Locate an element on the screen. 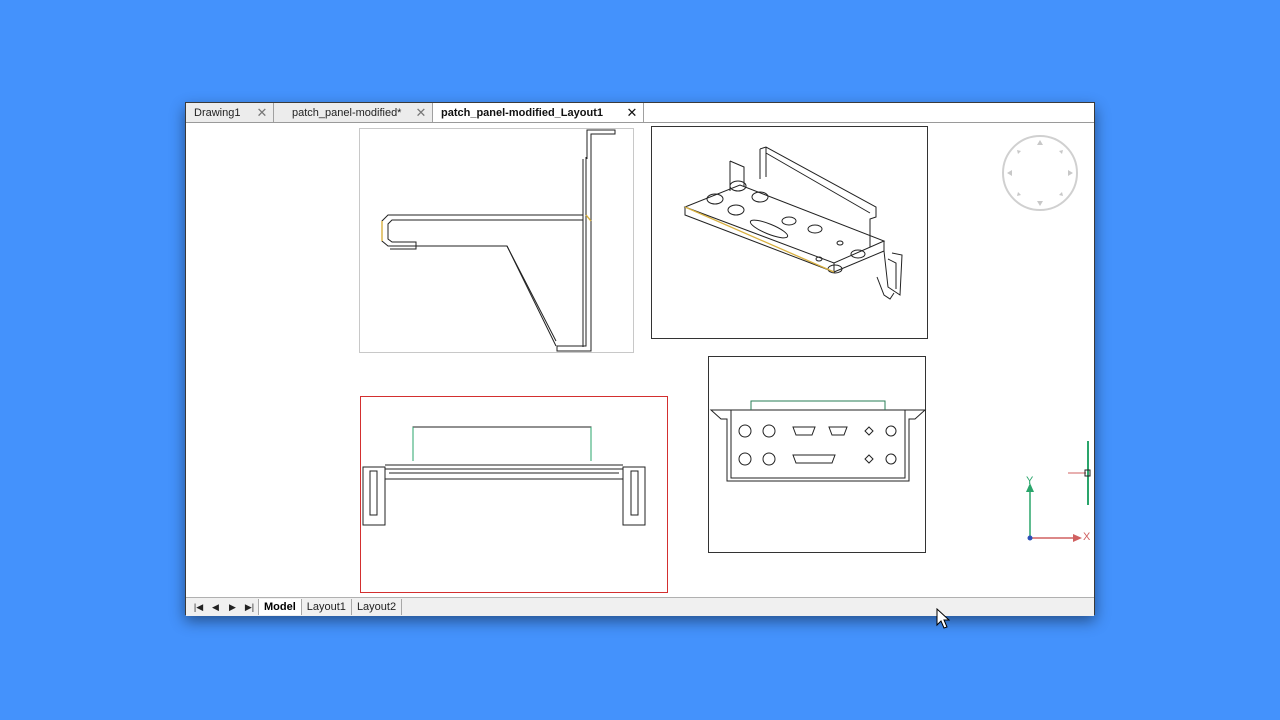 This screenshot has width=1280, height=720. next-layout-button: ▶ is located at coordinates (232, 607).